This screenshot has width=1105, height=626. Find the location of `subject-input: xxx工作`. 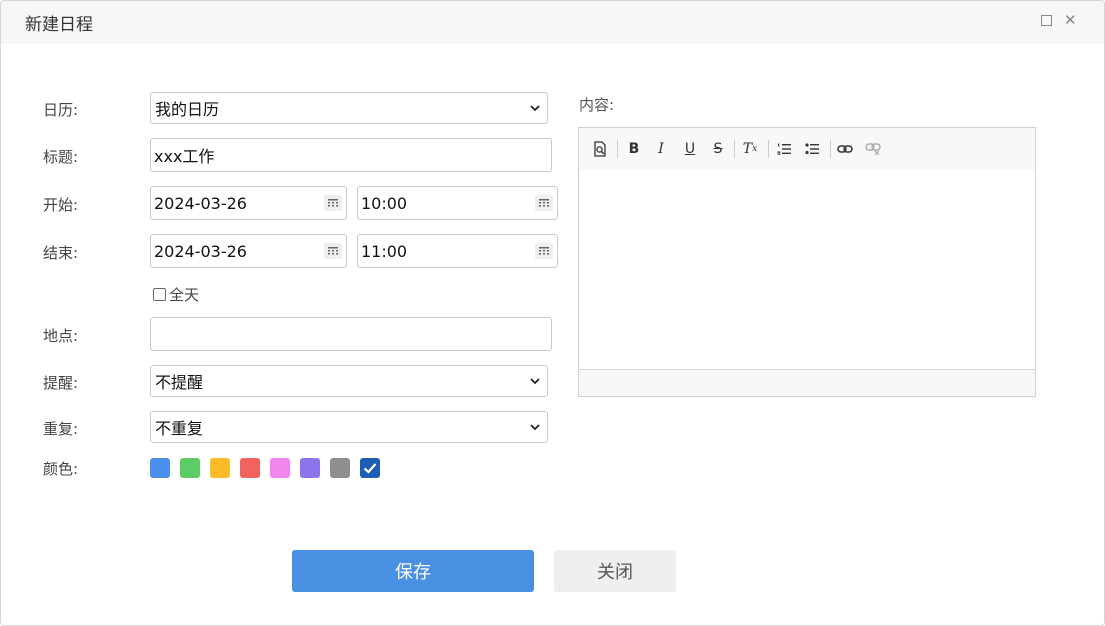

subject-input: xxx工作 is located at coordinates (351, 155).